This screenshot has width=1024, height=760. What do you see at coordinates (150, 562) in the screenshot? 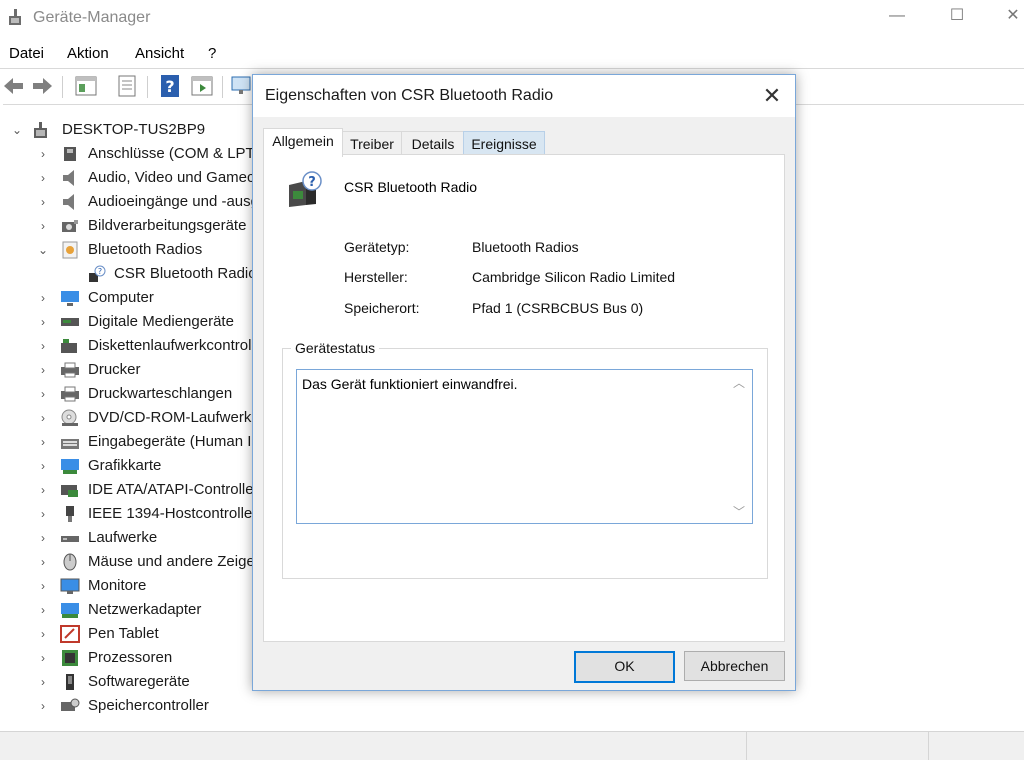
I see `tree-item-maeuse: › Mäuse und andere Zeigegeräte` at bounding box center [150, 562].